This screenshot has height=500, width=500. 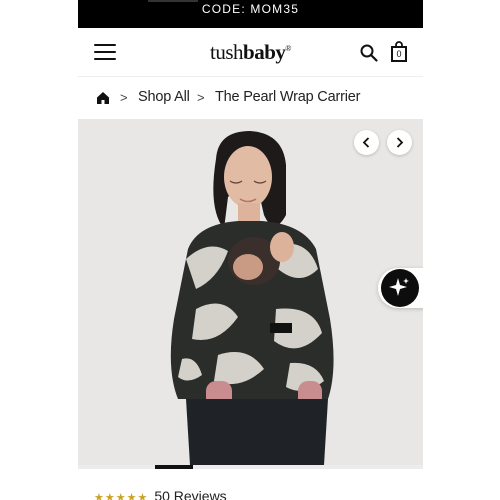 What do you see at coordinates (287, 97) in the screenshot?
I see `breadcrumb-current-product: The Pearl Wrap Carrier` at bounding box center [287, 97].